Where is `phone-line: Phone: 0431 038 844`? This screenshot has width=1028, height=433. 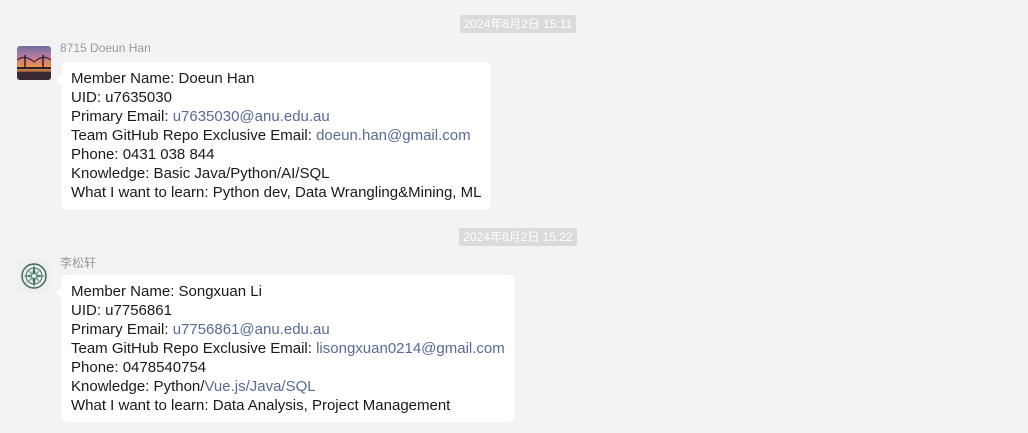 phone-line: Phone: 0431 038 844 is located at coordinates (143, 154).